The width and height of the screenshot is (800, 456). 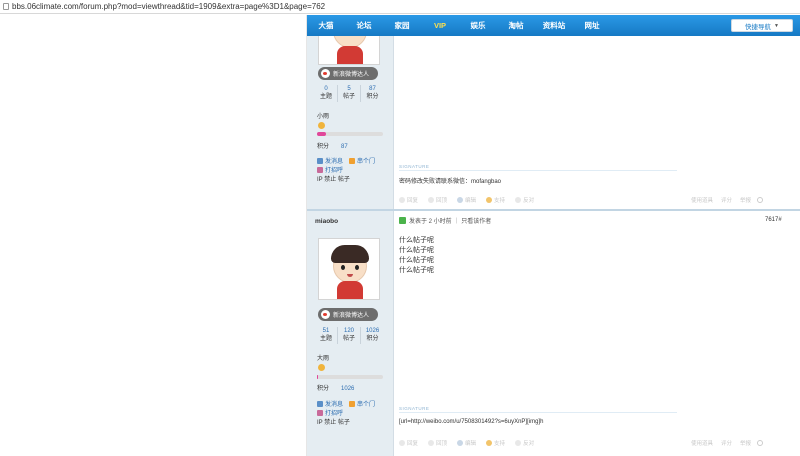 I want to click on stat-value: 87, so click(x=372, y=89).